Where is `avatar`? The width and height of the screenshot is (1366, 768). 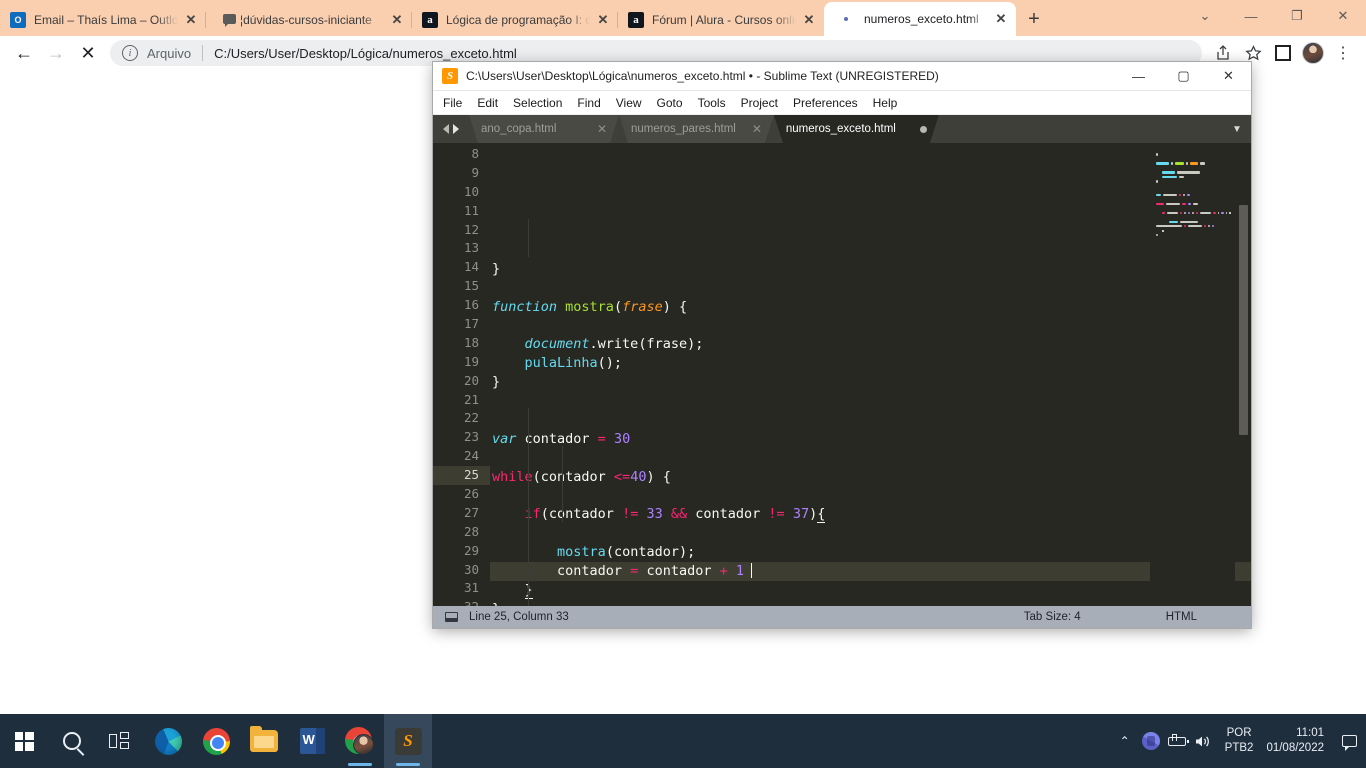
avatar is located at coordinates (1313, 53).